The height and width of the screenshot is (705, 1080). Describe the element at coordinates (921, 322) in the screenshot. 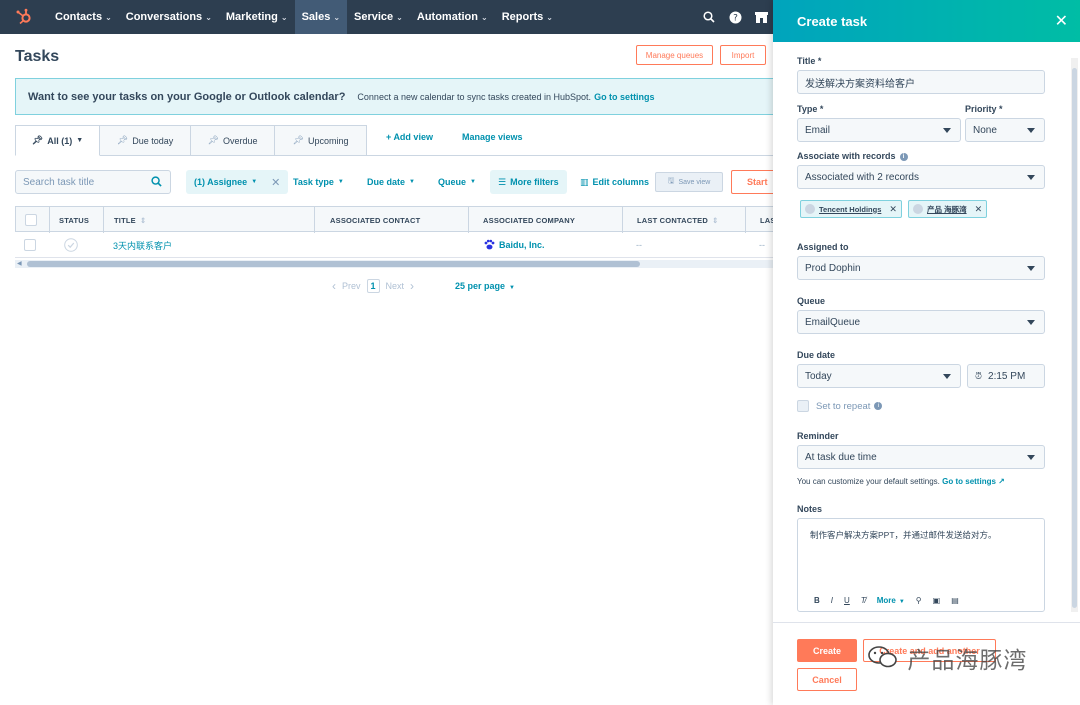

I see `queue-select: EmailQueue` at that location.